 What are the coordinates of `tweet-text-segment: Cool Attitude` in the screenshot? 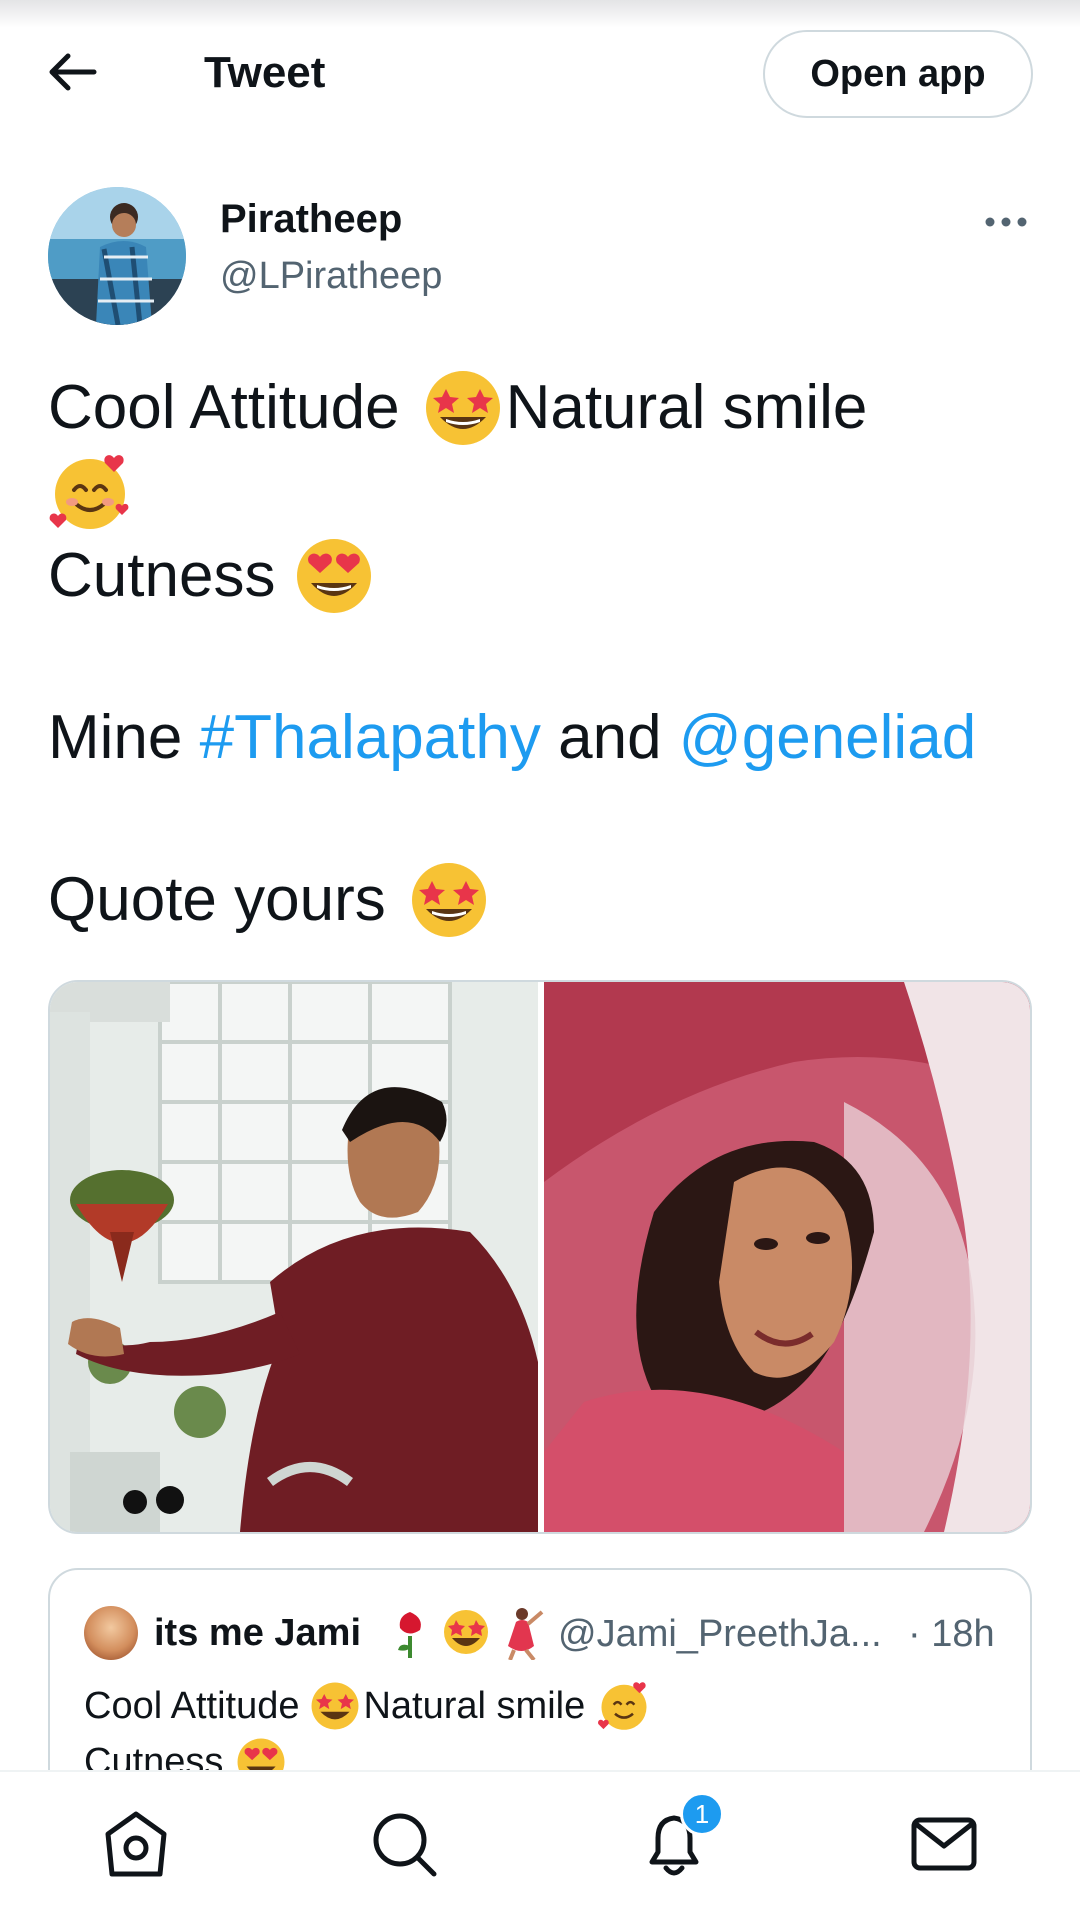 It's located at (224, 407).